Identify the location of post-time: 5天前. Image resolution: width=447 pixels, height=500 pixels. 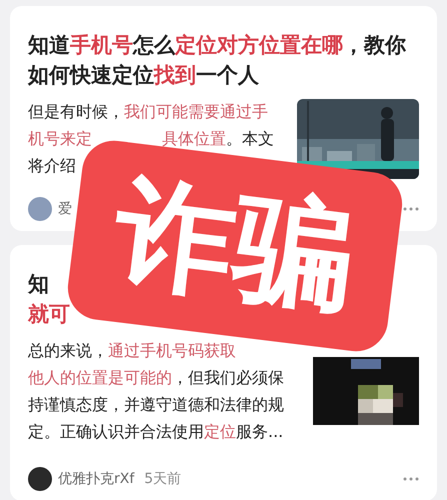
(163, 479).